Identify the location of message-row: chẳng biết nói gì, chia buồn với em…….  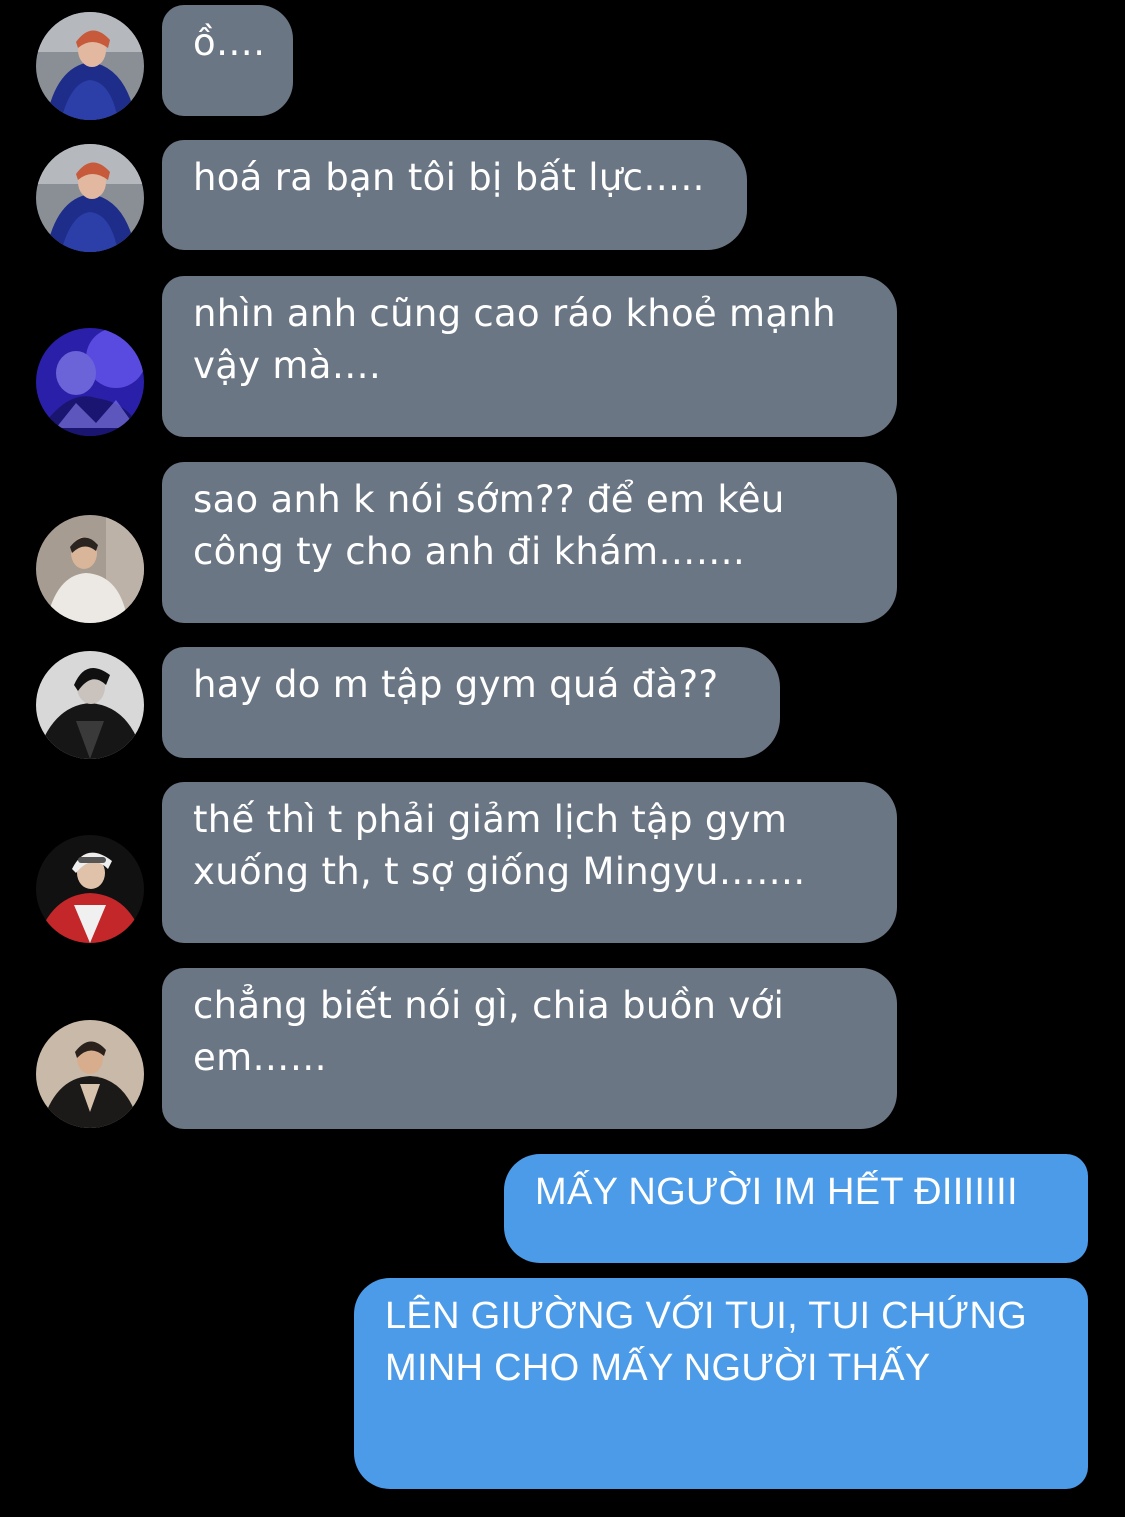
(562, 1049).